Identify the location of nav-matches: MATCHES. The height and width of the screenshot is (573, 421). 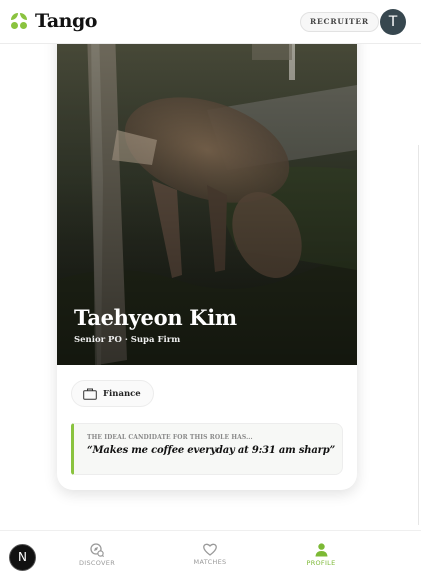
(210, 554).